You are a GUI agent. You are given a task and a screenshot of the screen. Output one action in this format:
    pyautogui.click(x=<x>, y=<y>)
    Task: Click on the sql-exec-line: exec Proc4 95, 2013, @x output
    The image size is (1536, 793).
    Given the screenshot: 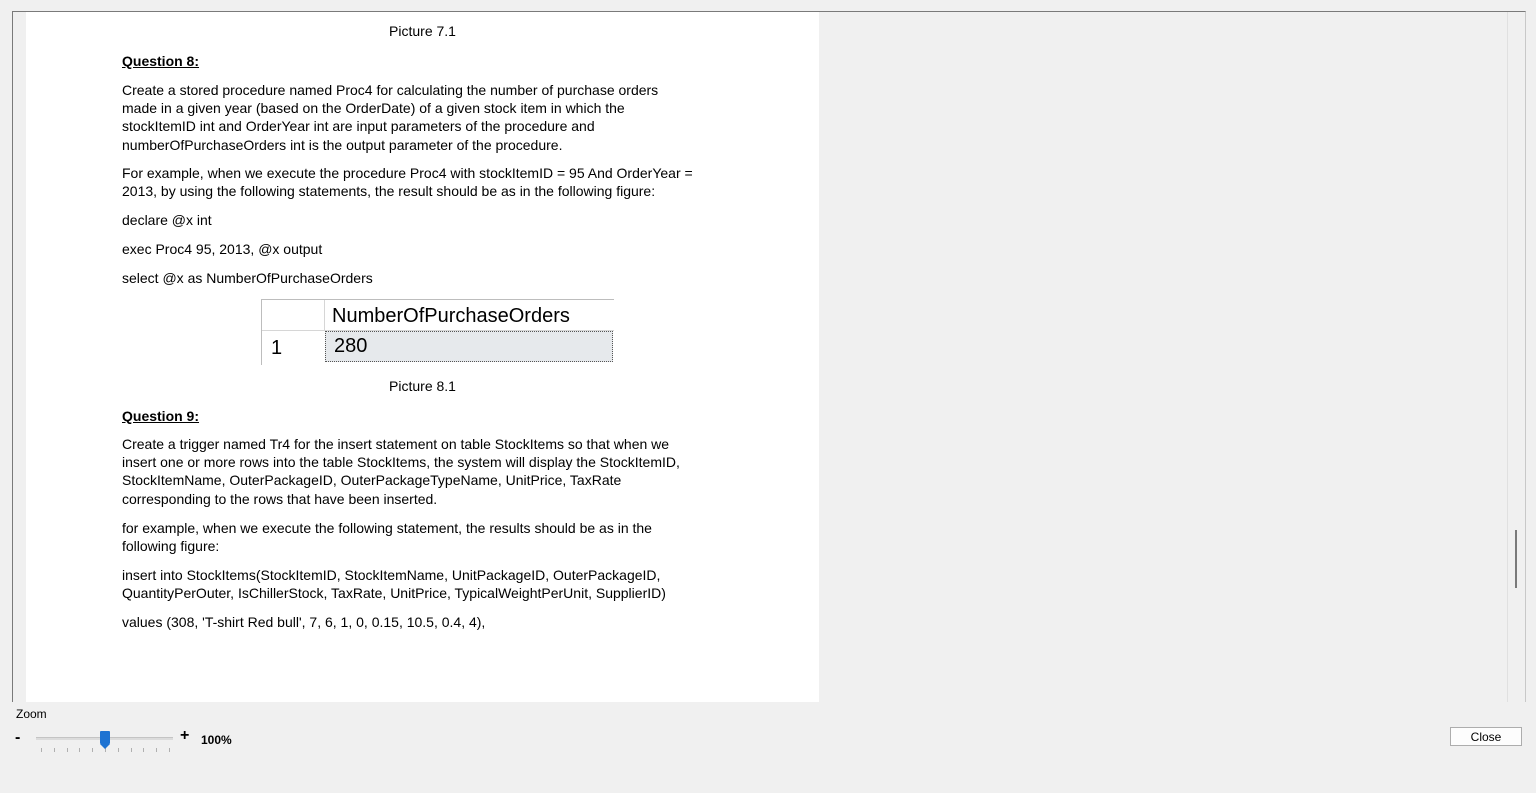 What is the action you would take?
    pyautogui.click(x=222, y=249)
    